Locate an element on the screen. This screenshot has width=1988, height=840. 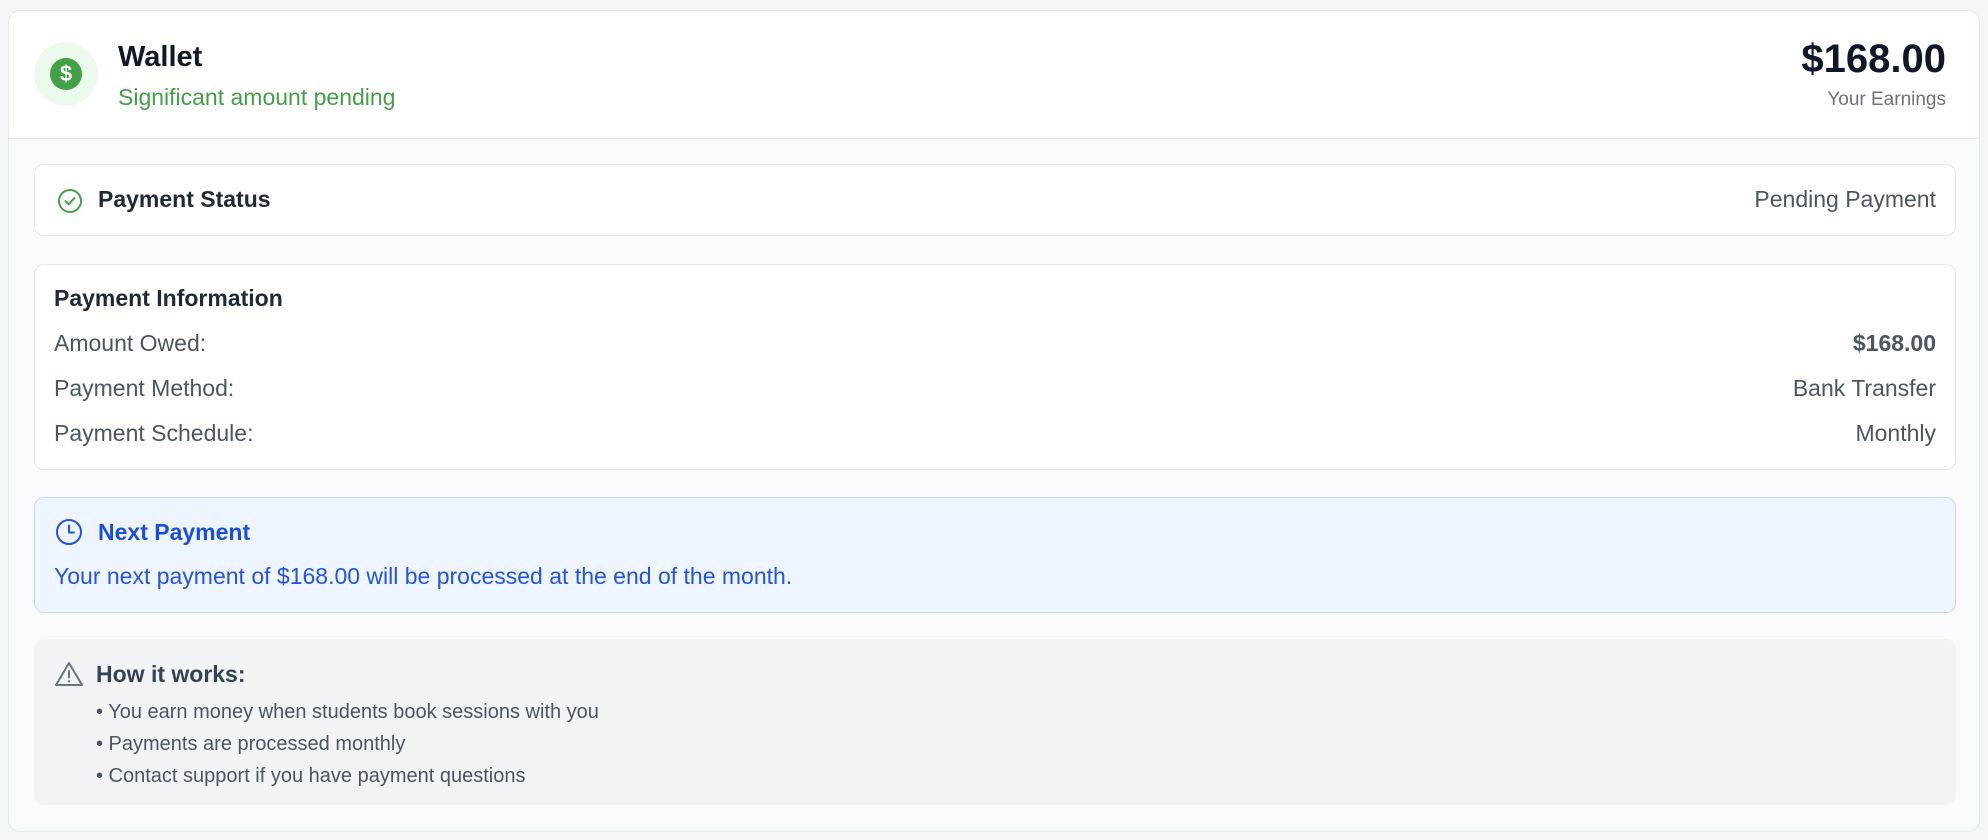
info-row-value: Bank Transfer is located at coordinates (1864, 388).